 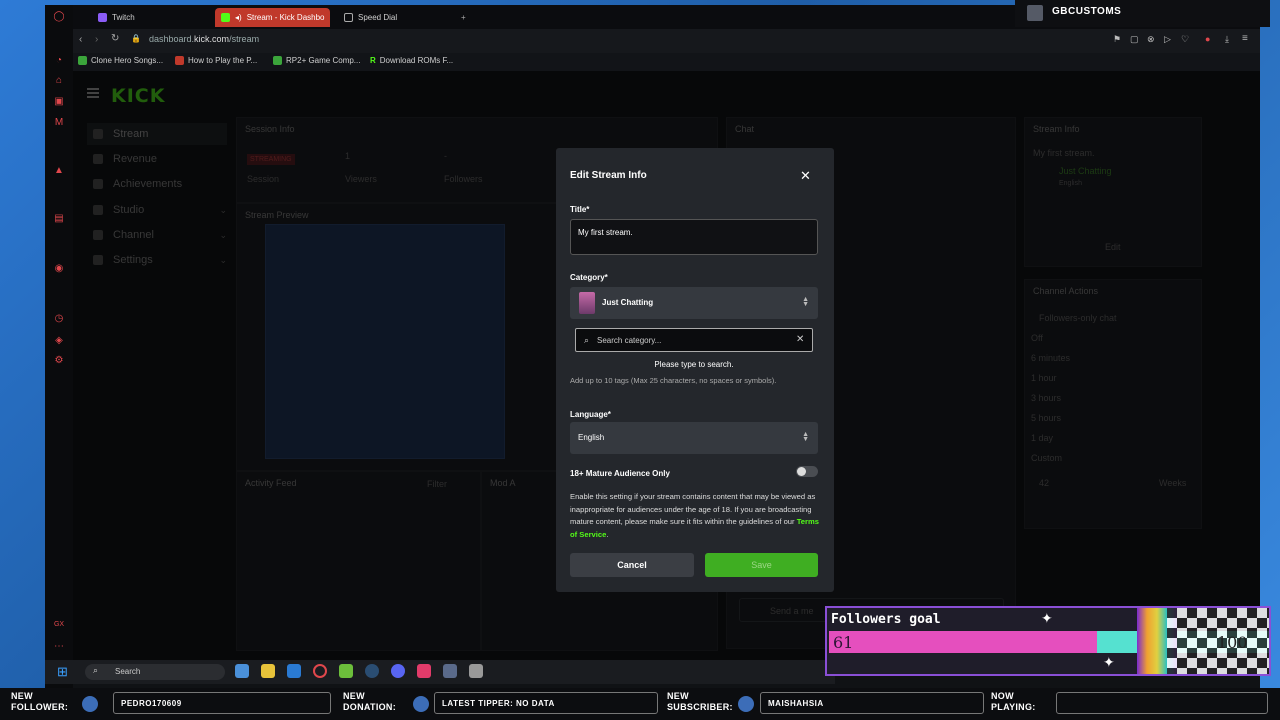 I want to click on save-button: Save, so click(x=761, y=565).